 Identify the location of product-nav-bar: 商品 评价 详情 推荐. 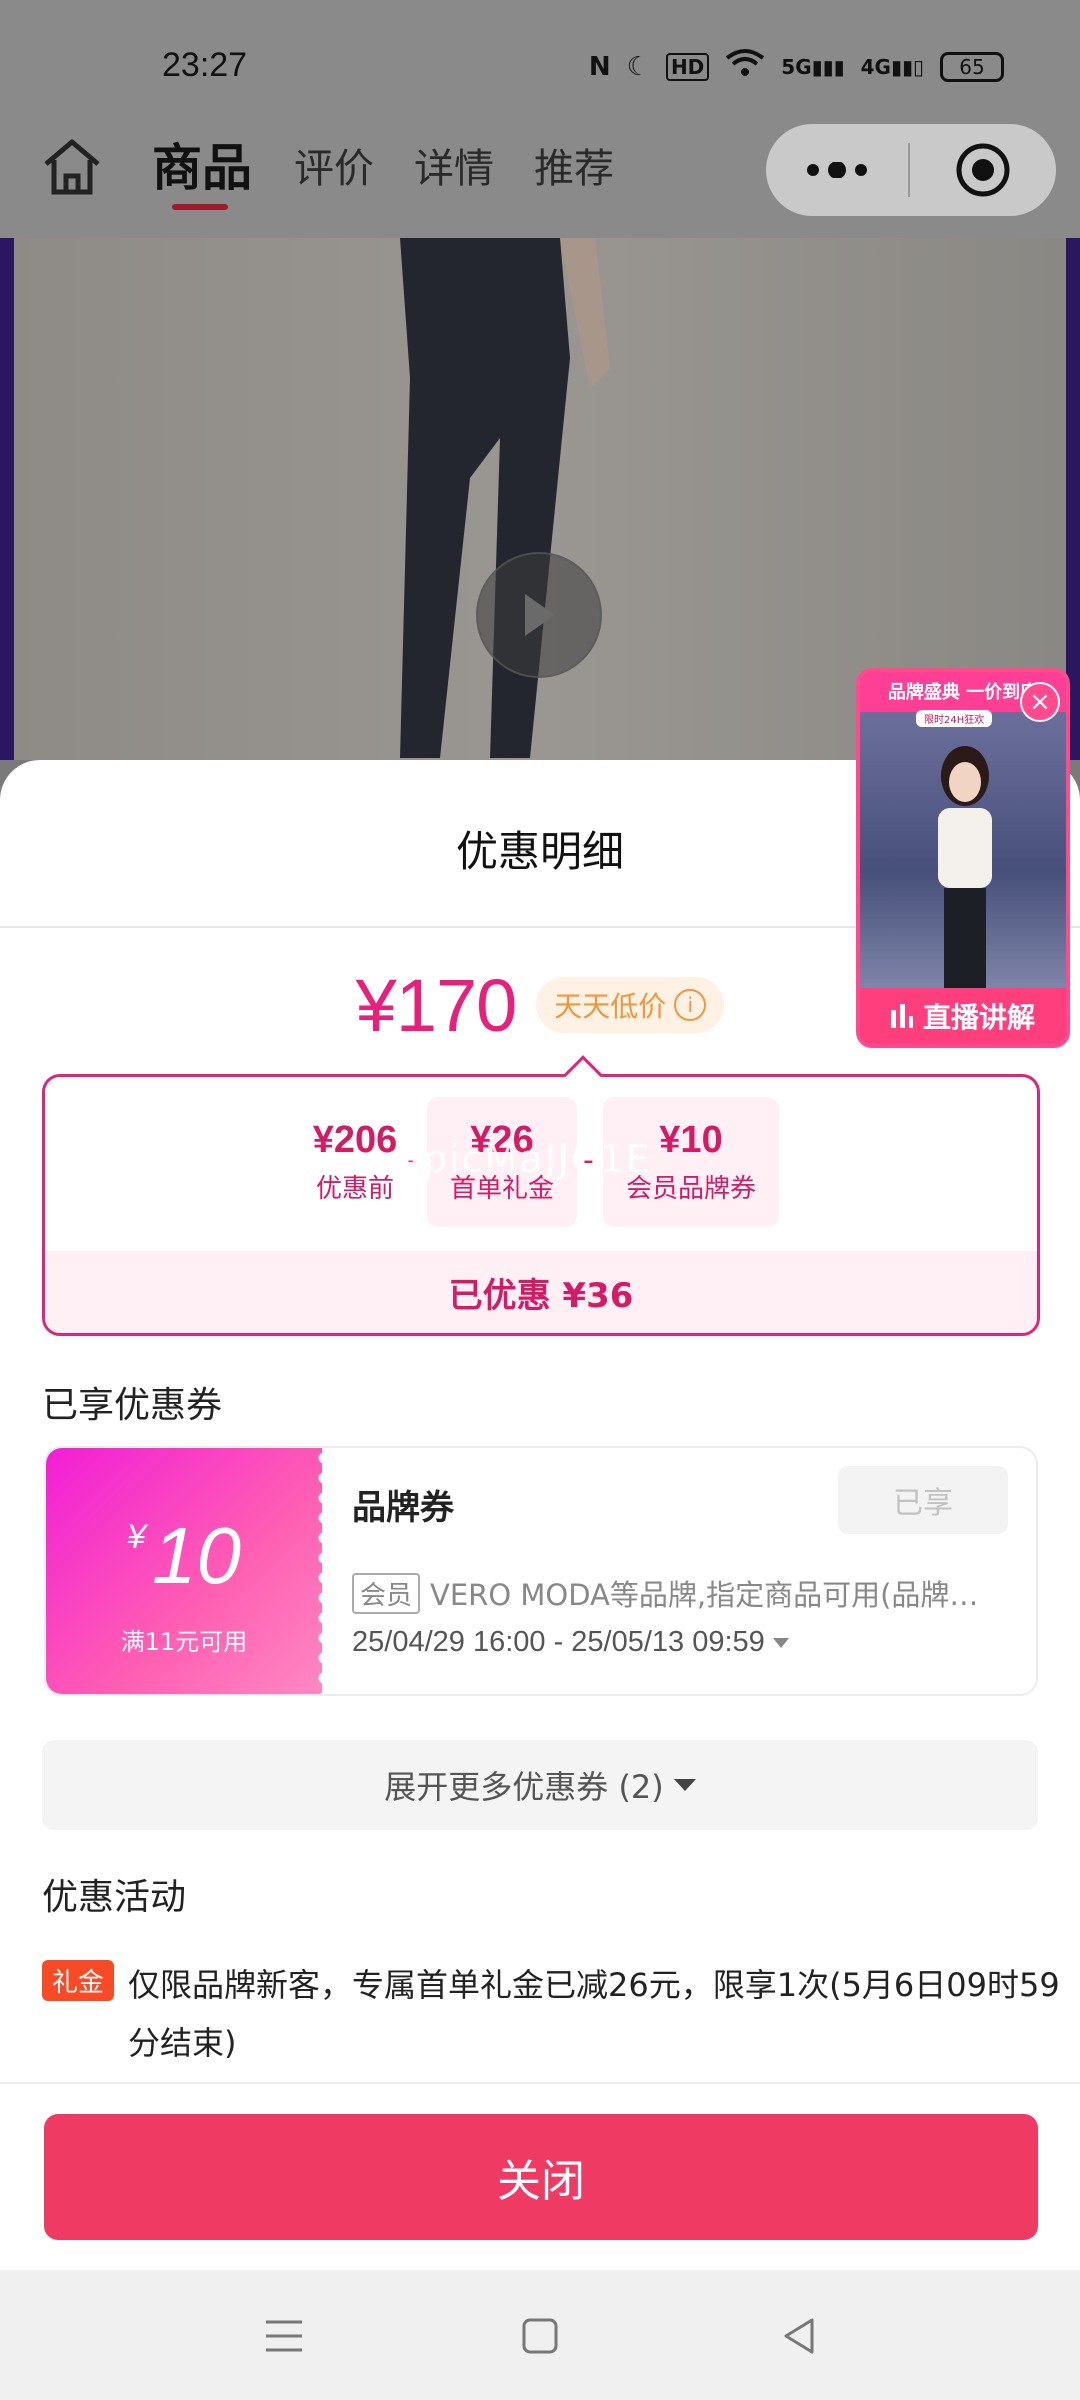
(540, 178).